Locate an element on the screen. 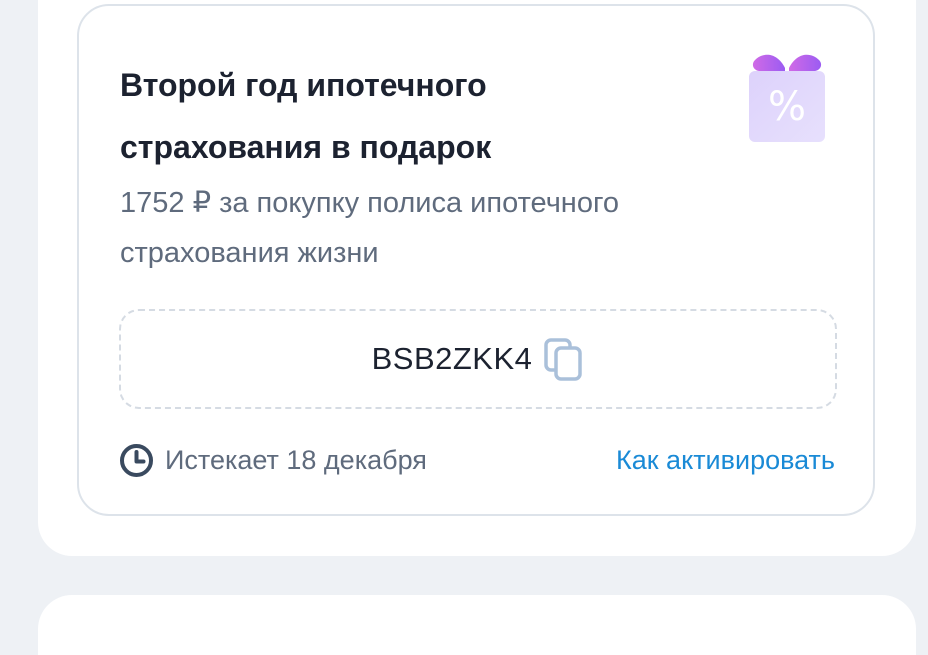  gift-icon-symbol: % is located at coordinates (787, 107).